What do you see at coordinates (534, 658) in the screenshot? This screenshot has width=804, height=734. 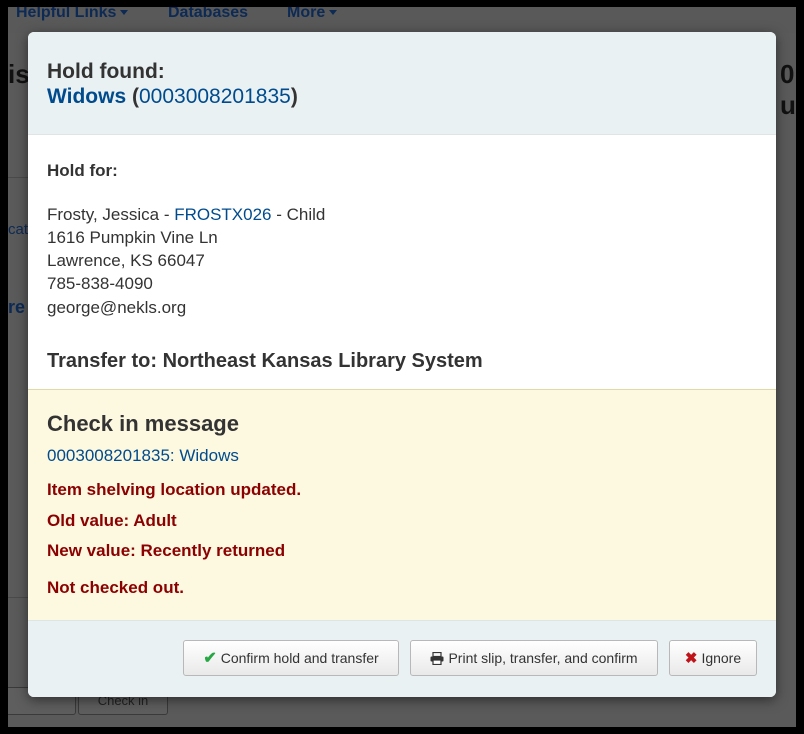 I see `print-slip-transfer-confirm-button: Print slip, transfer, and confirm` at bounding box center [534, 658].